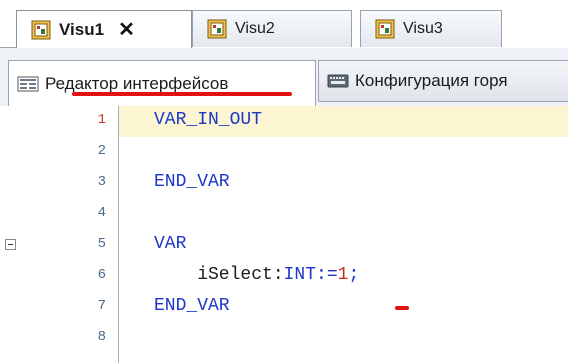 The image size is (568, 363). Describe the element at coordinates (126, 30) in the screenshot. I see `close-tab-icon: ✕` at that location.